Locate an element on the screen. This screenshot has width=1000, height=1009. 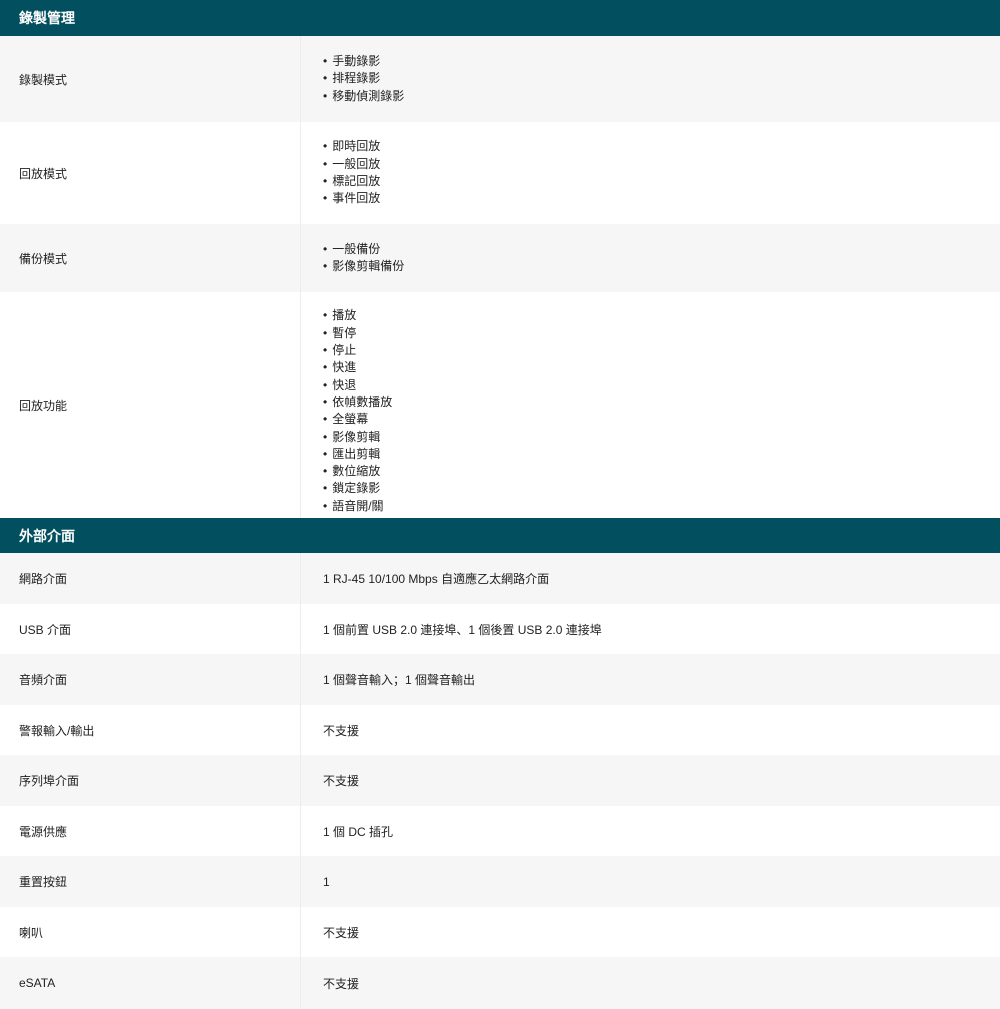
spec-row-alarm: 警報輸入/輸出 不支援 is located at coordinates (500, 730).